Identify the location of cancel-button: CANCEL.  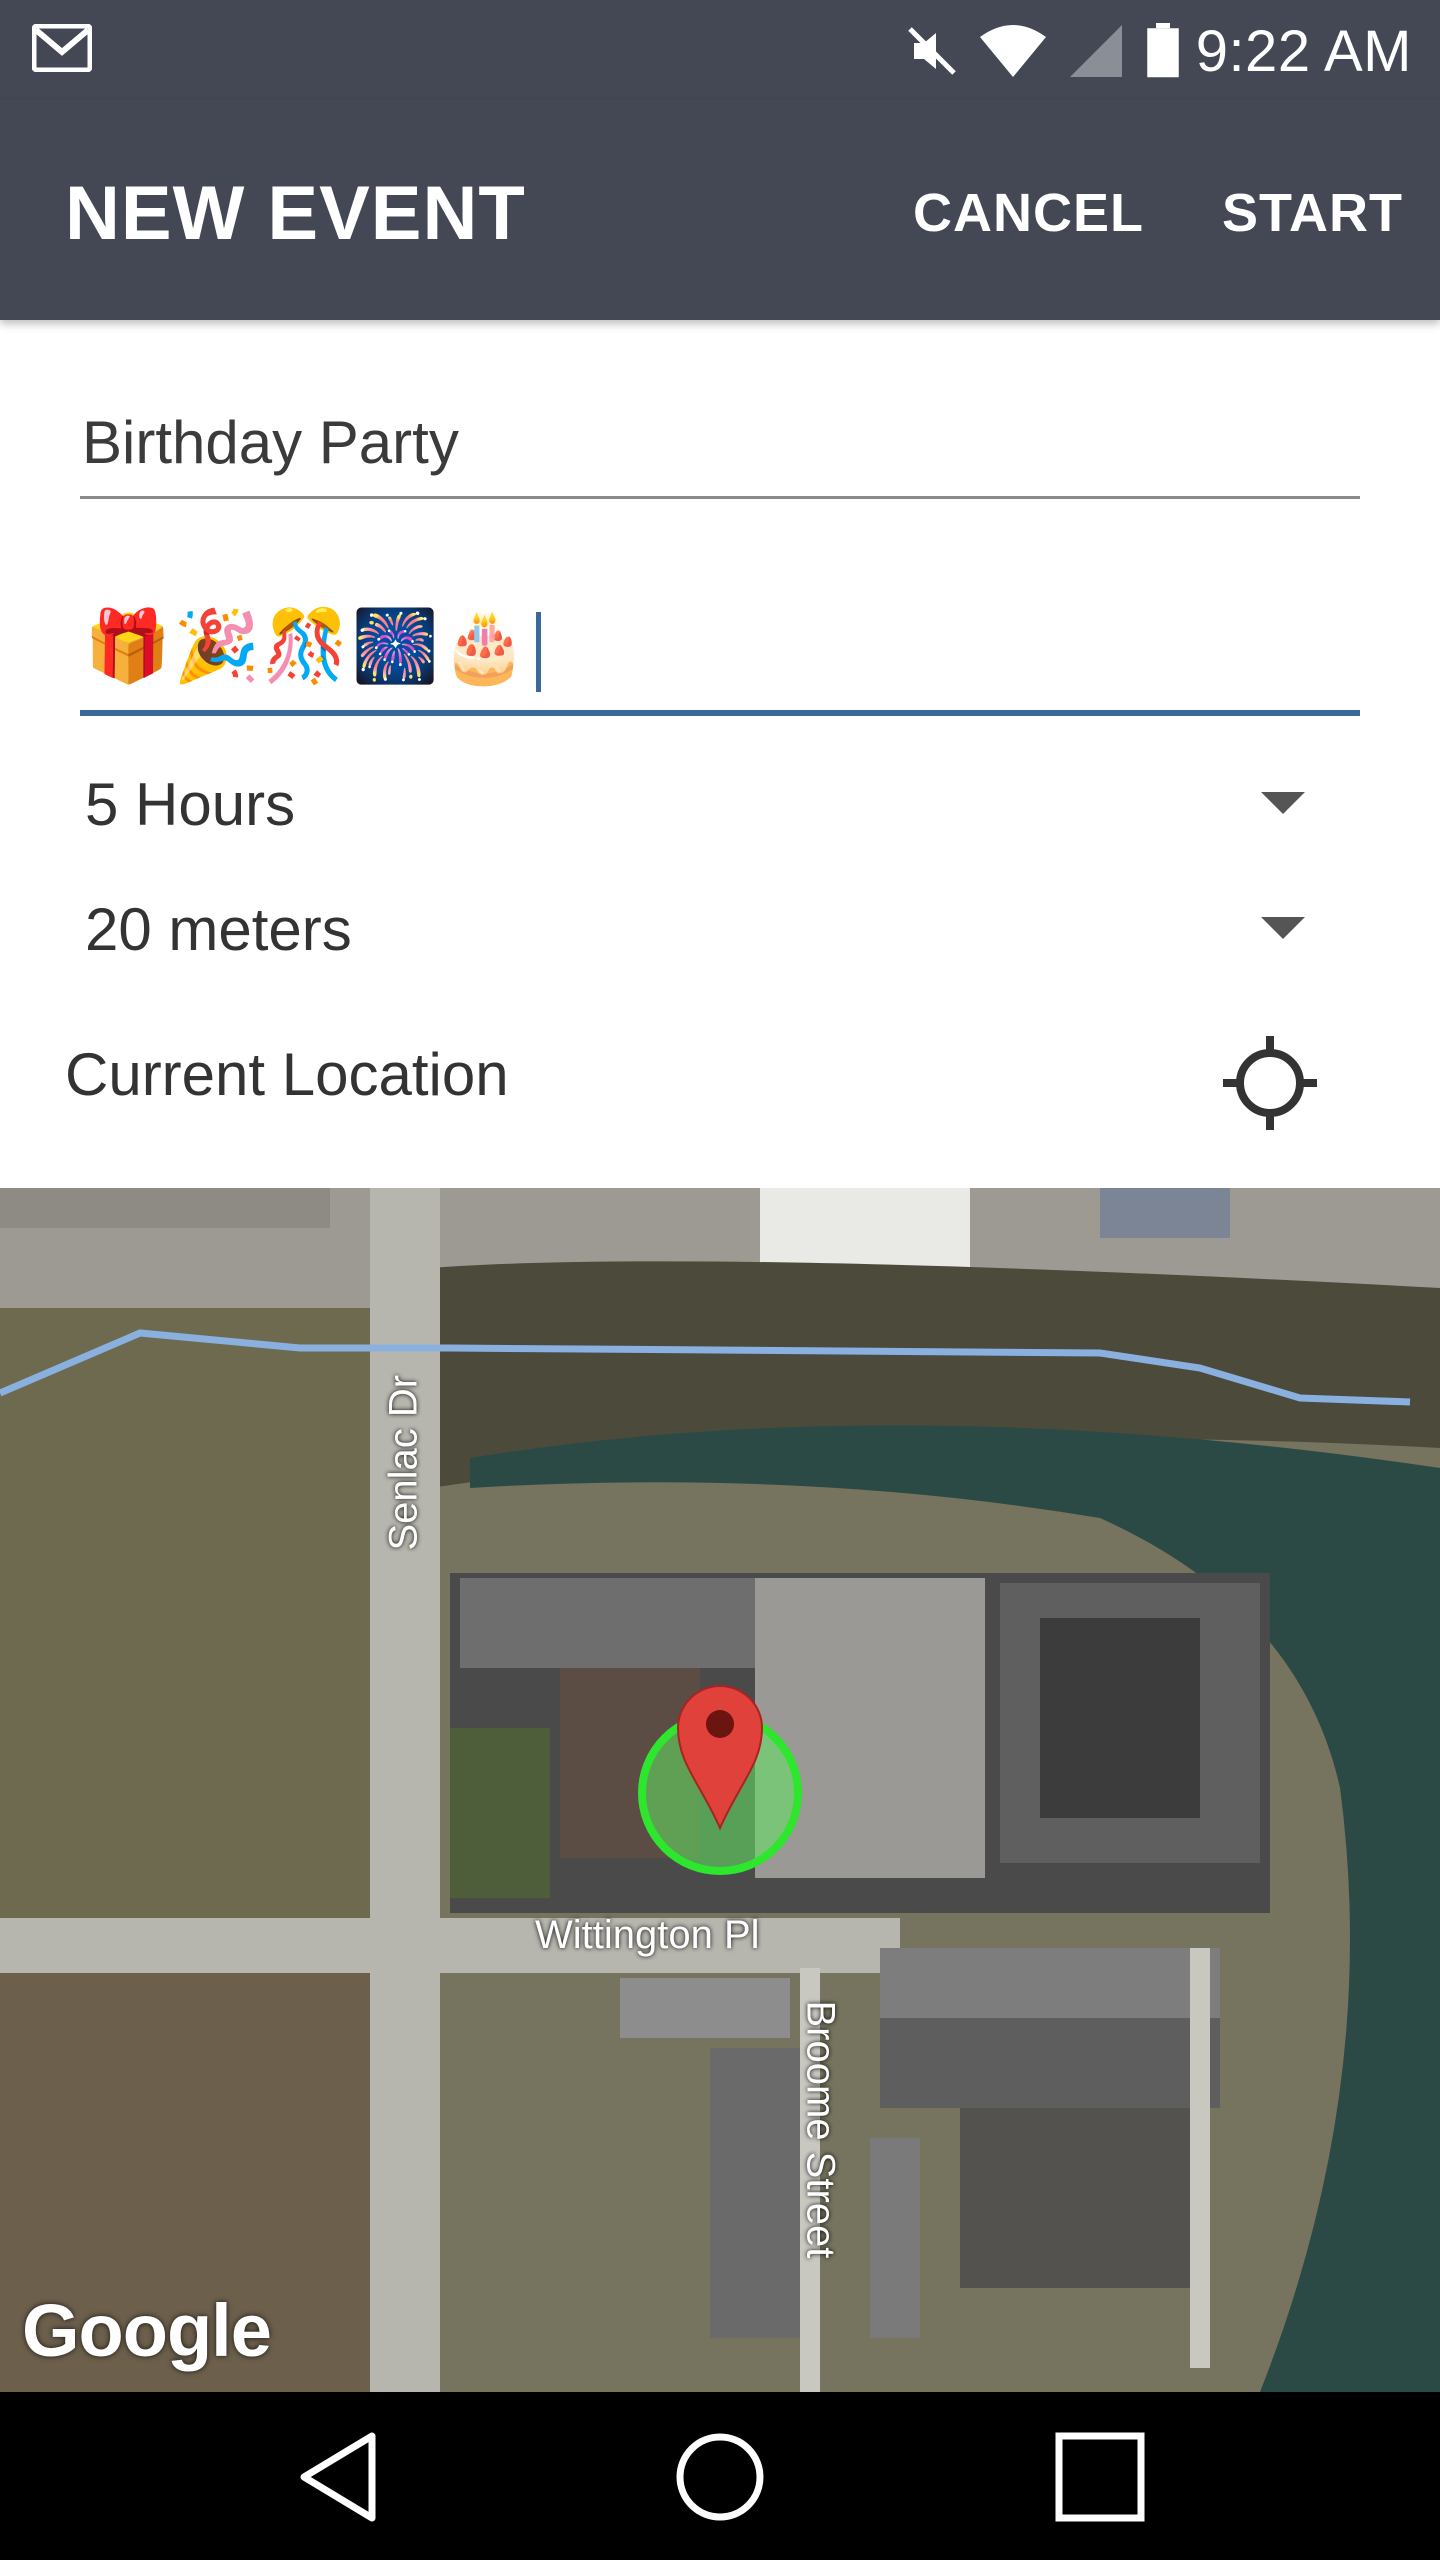
(1028, 213).